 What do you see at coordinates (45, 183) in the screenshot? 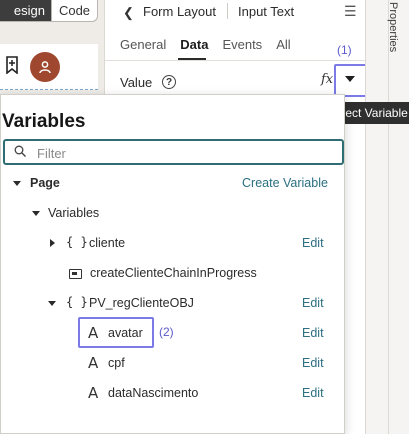
I see `page-label: Page` at bounding box center [45, 183].